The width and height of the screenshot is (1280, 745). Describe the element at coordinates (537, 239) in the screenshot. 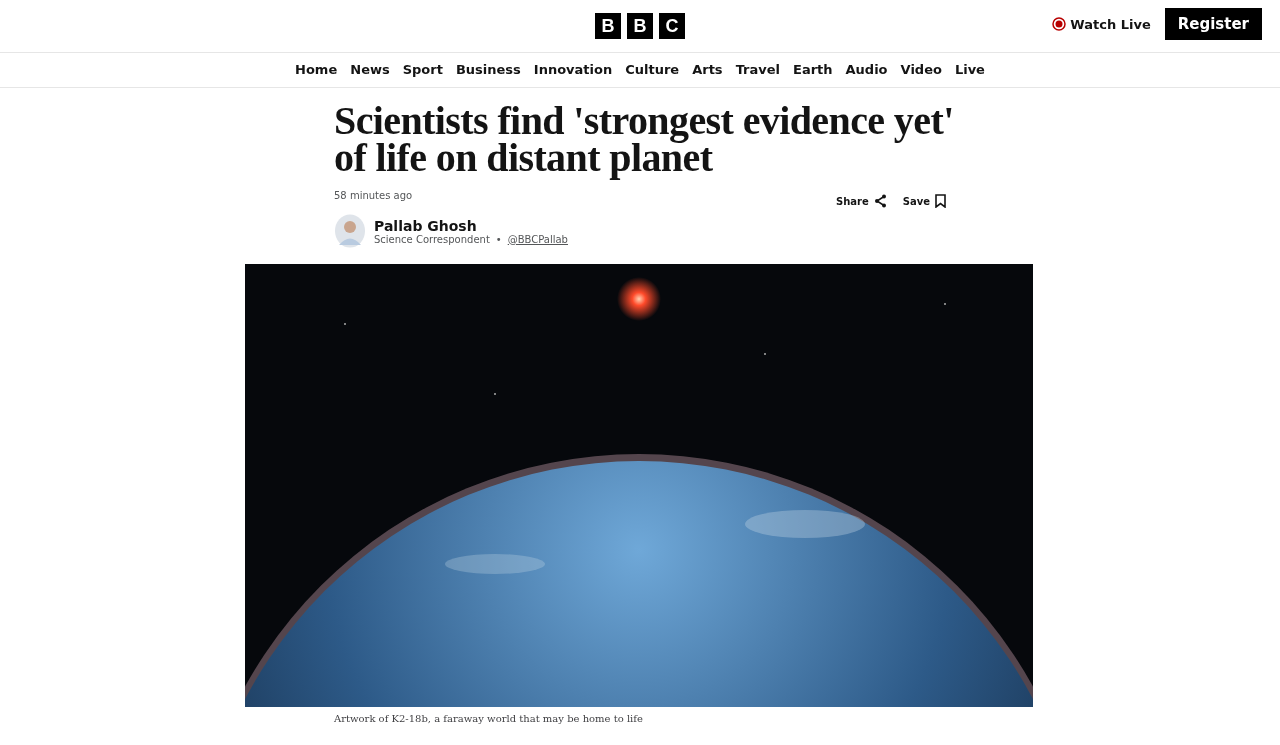

I see `author-handle-link: @BBCPallab` at that location.